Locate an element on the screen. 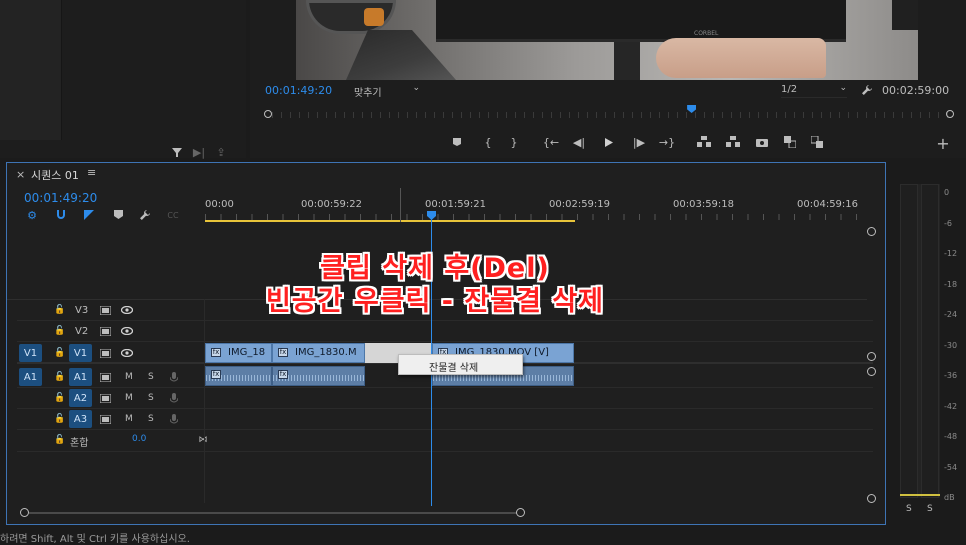 Image resolution: width=966 pixels, height=545 pixels. solo-right-button: S is located at coordinates (930, 509).